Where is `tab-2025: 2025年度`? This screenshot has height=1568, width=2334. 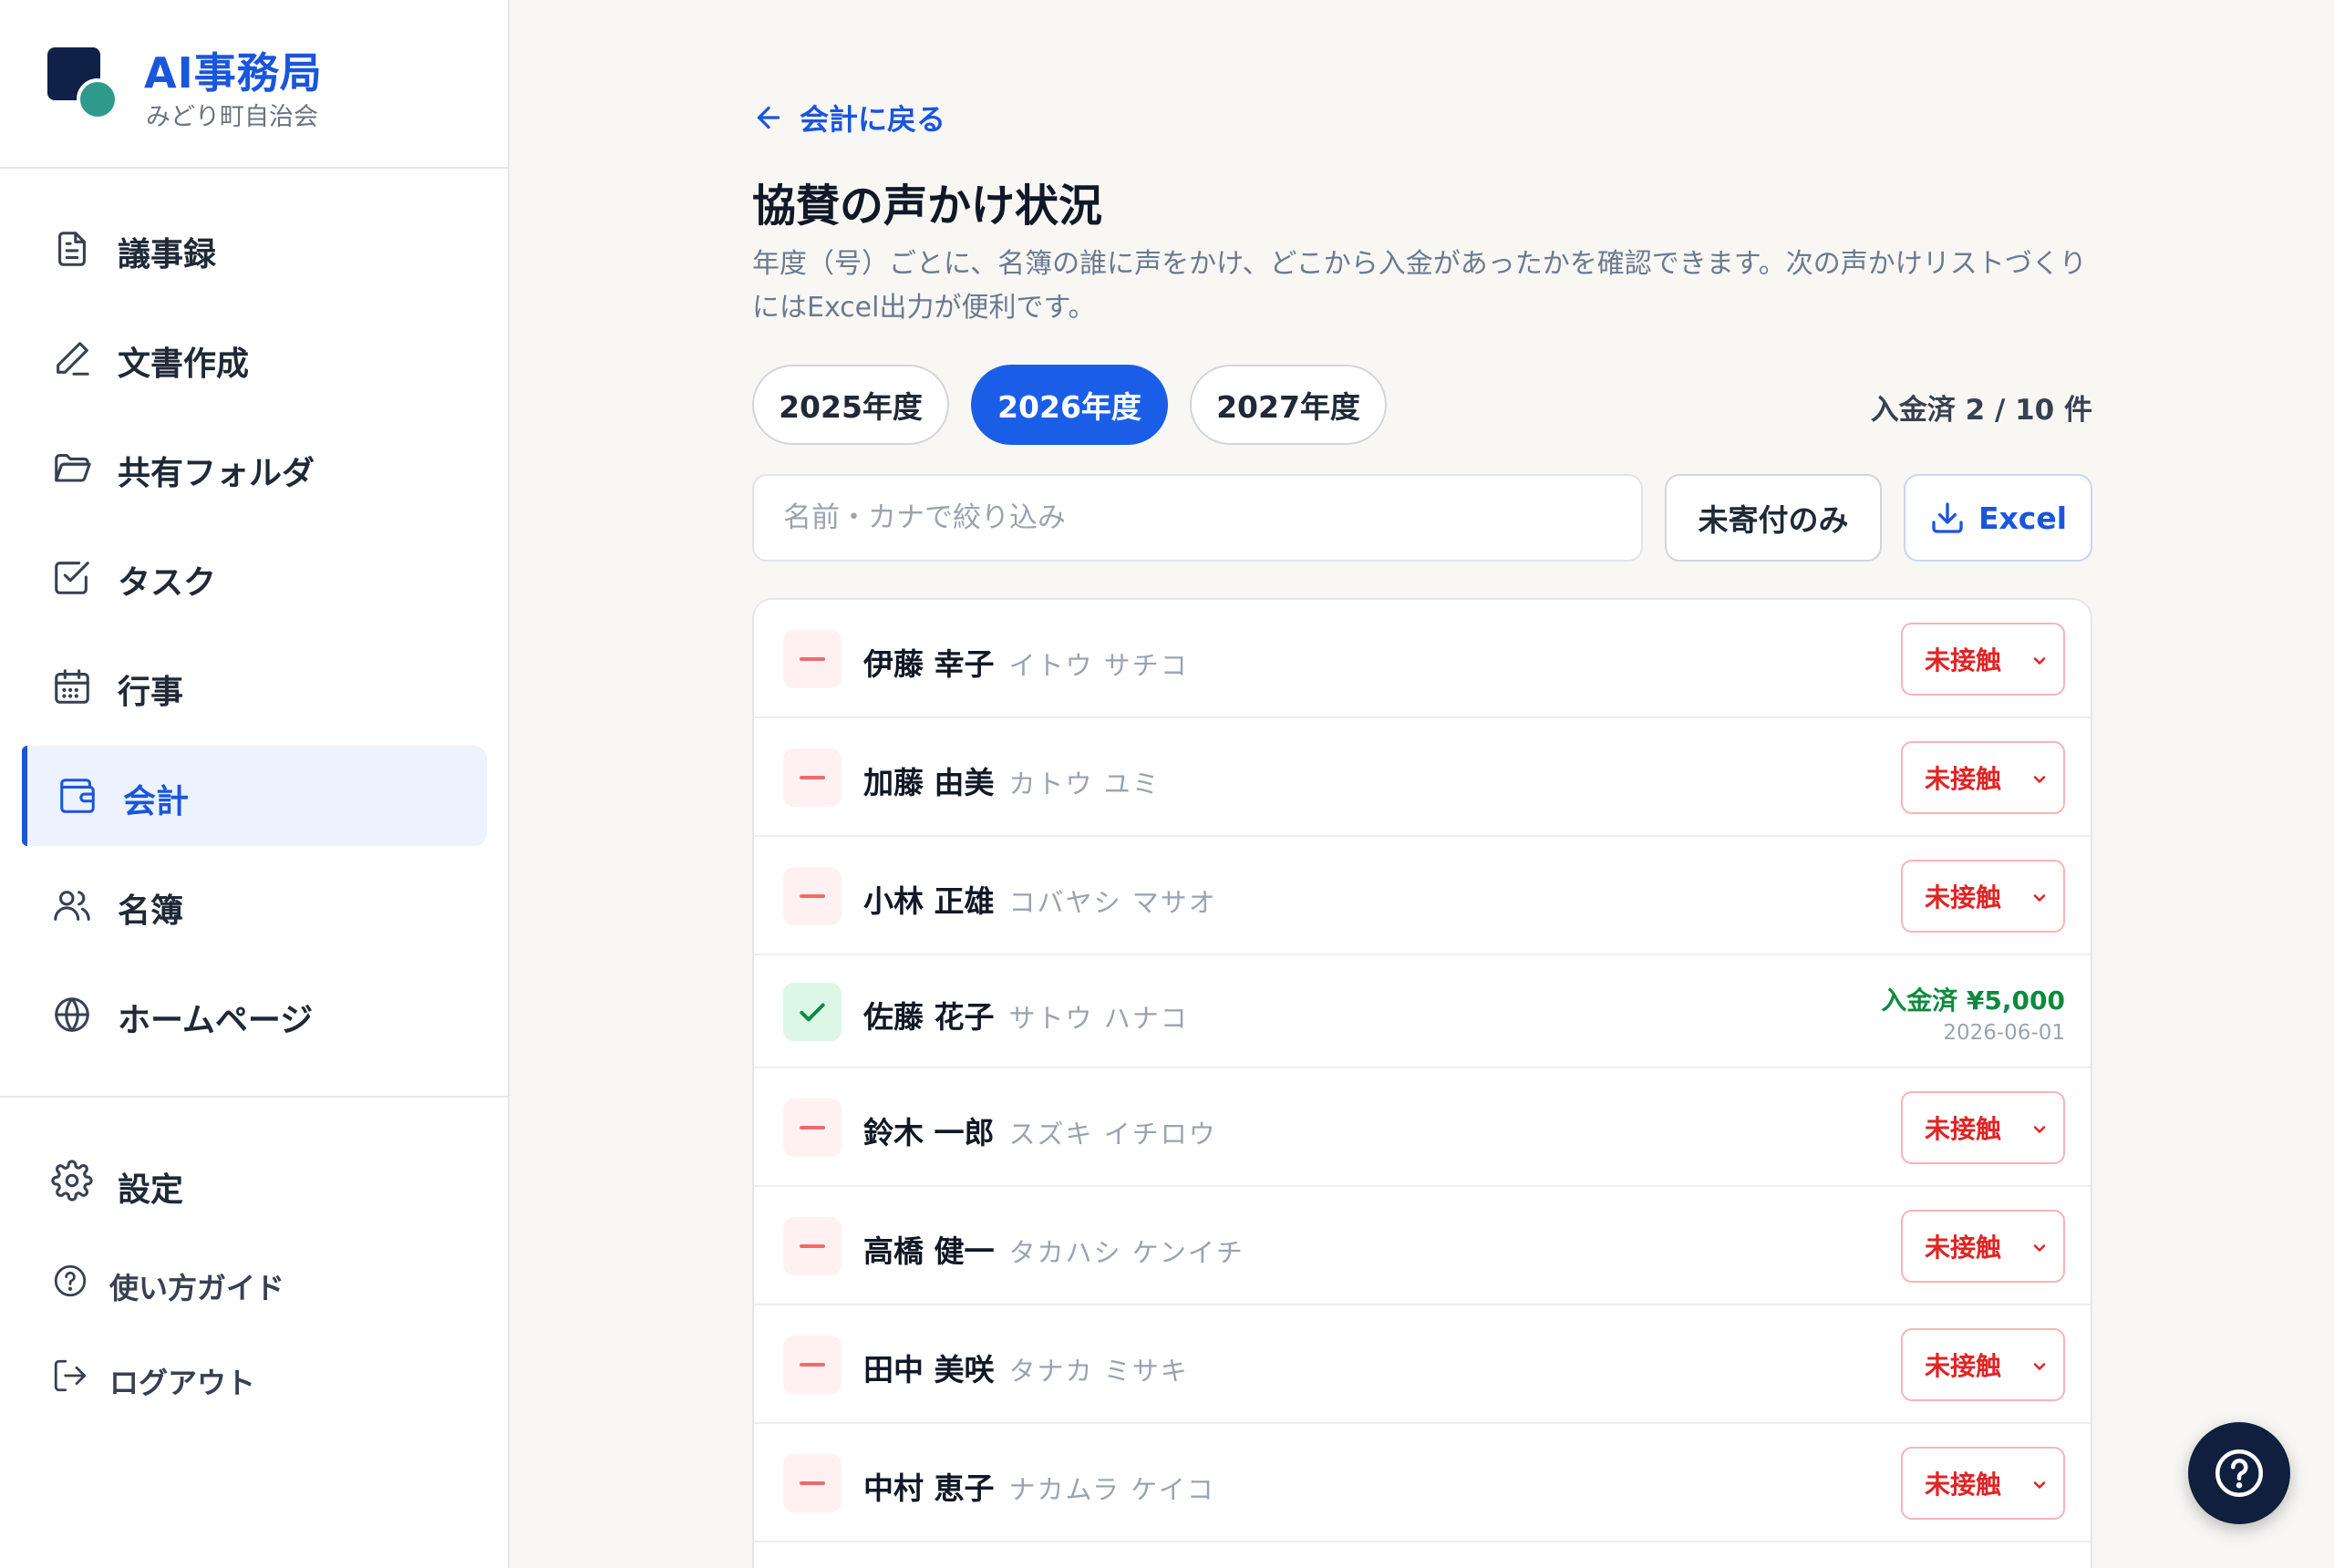 tab-2025: 2025年度 is located at coordinates (850, 405).